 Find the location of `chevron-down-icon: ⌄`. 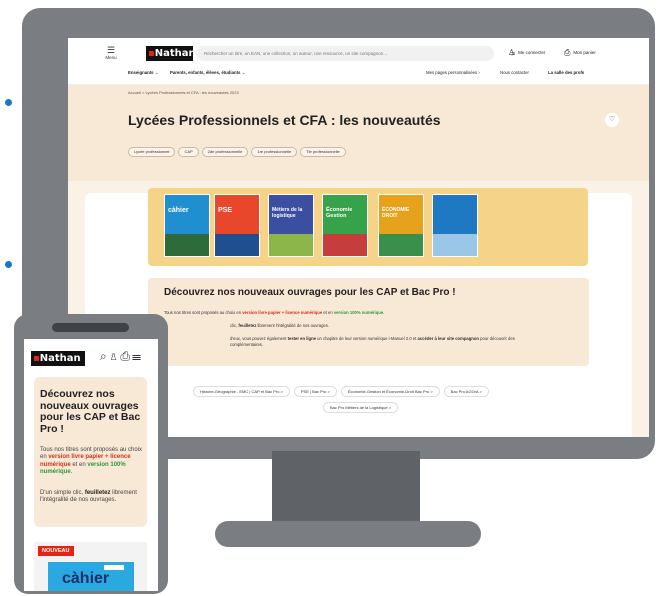

chevron-down-icon: ⌄ is located at coordinates (243, 72).